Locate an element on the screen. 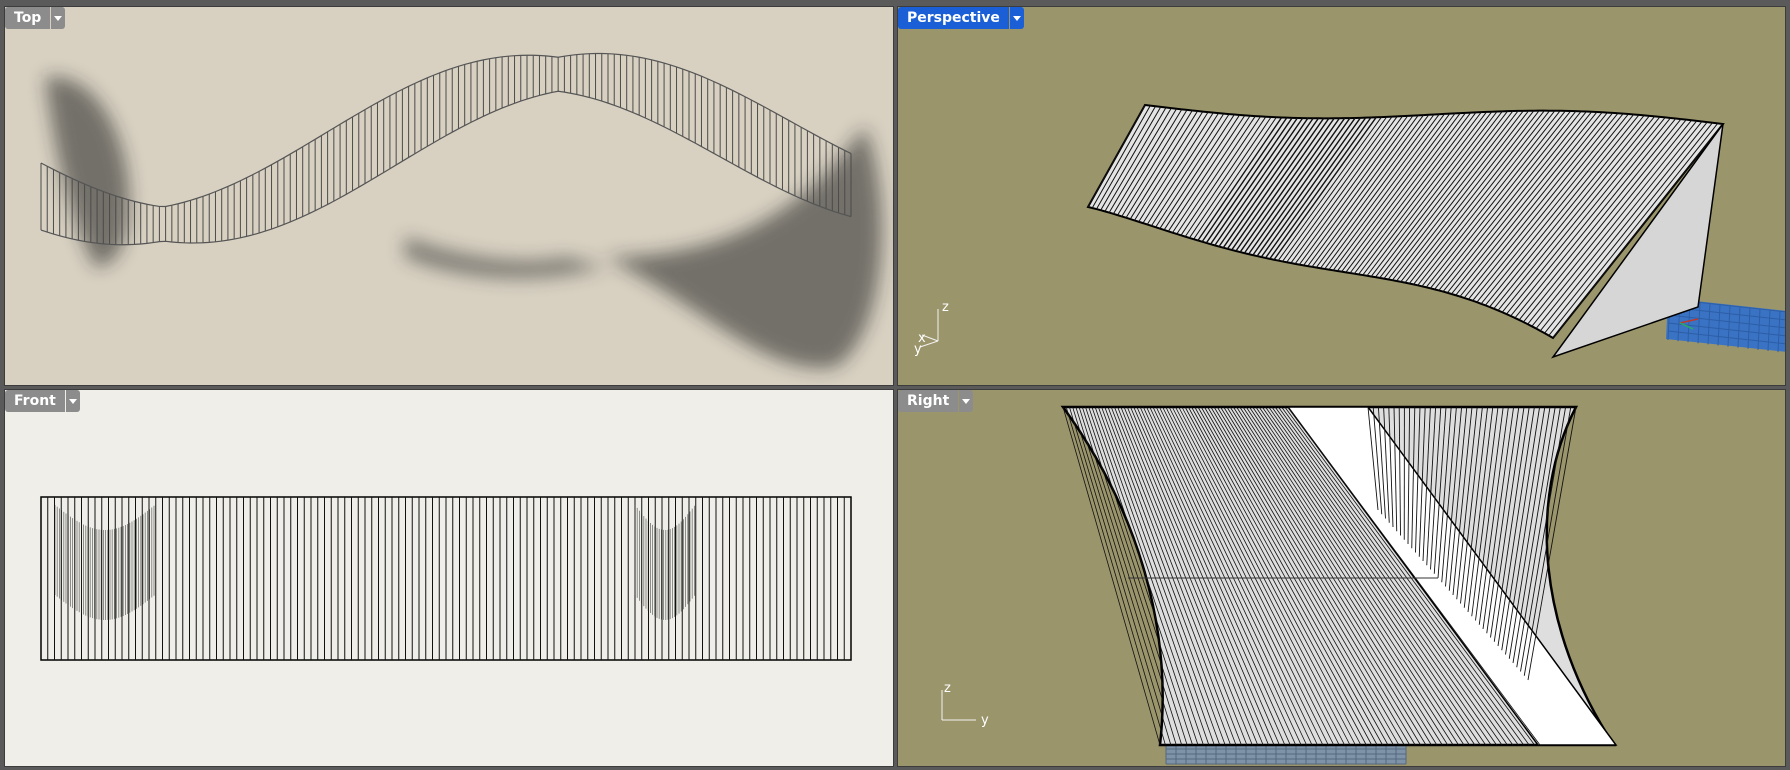 The image size is (1790, 770). tab-right: Right is located at coordinates (936, 401).